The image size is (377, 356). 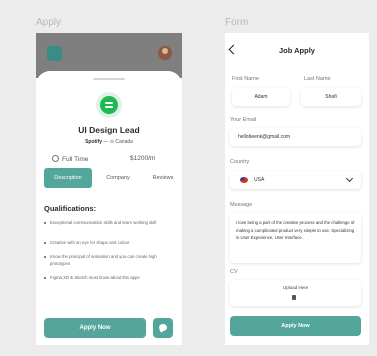 What do you see at coordinates (49, 22) in the screenshot?
I see `apply-section-label: Apply` at bounding box center [49, 22].